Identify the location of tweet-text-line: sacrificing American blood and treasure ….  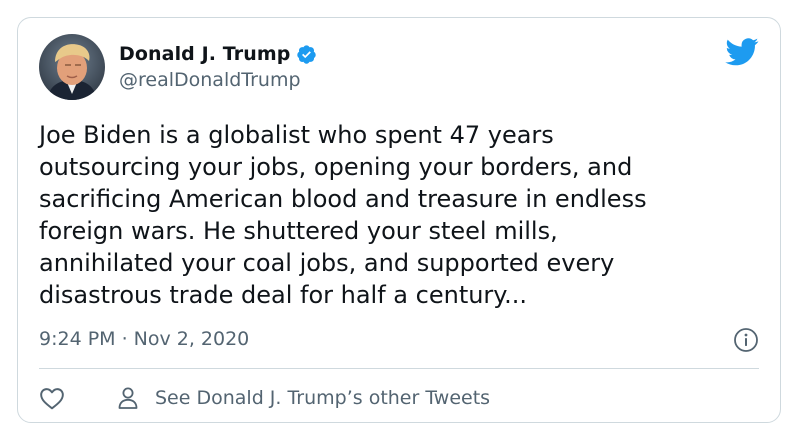
(343, 199).